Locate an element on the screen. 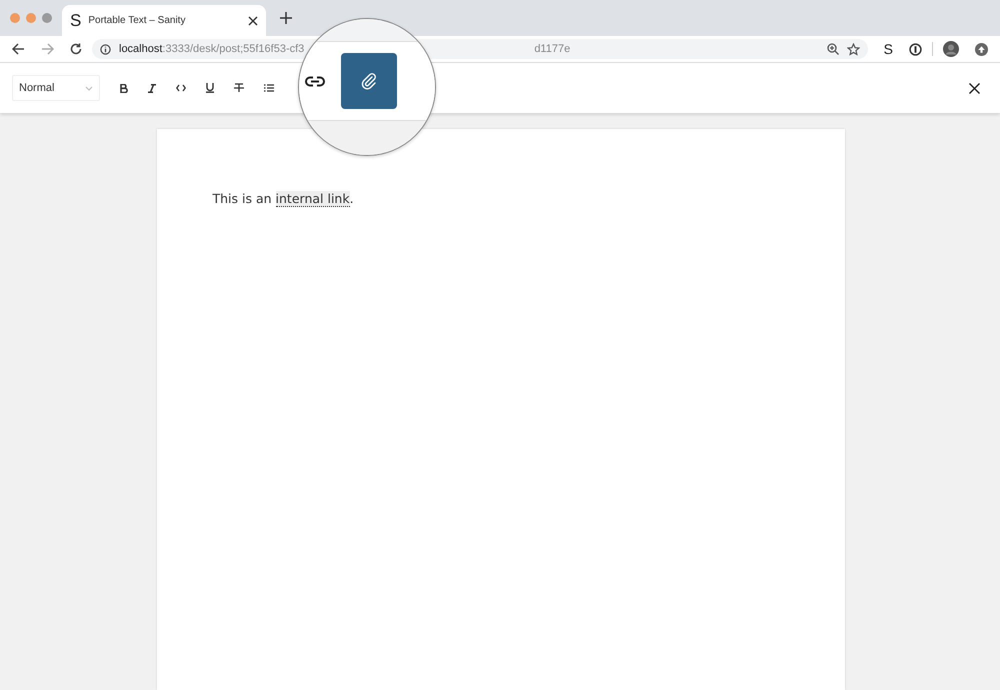 The width and height of the screenshot is (1000, 690). paperclip-icon is located at coordinates (369, 81).